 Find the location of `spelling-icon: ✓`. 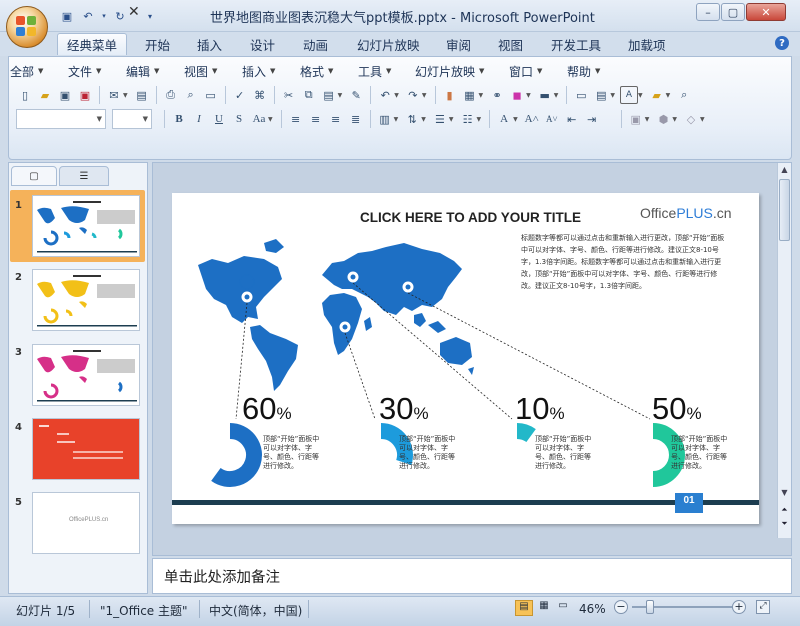

spelling-icon: ✓ is located at coordinates (240, 95).